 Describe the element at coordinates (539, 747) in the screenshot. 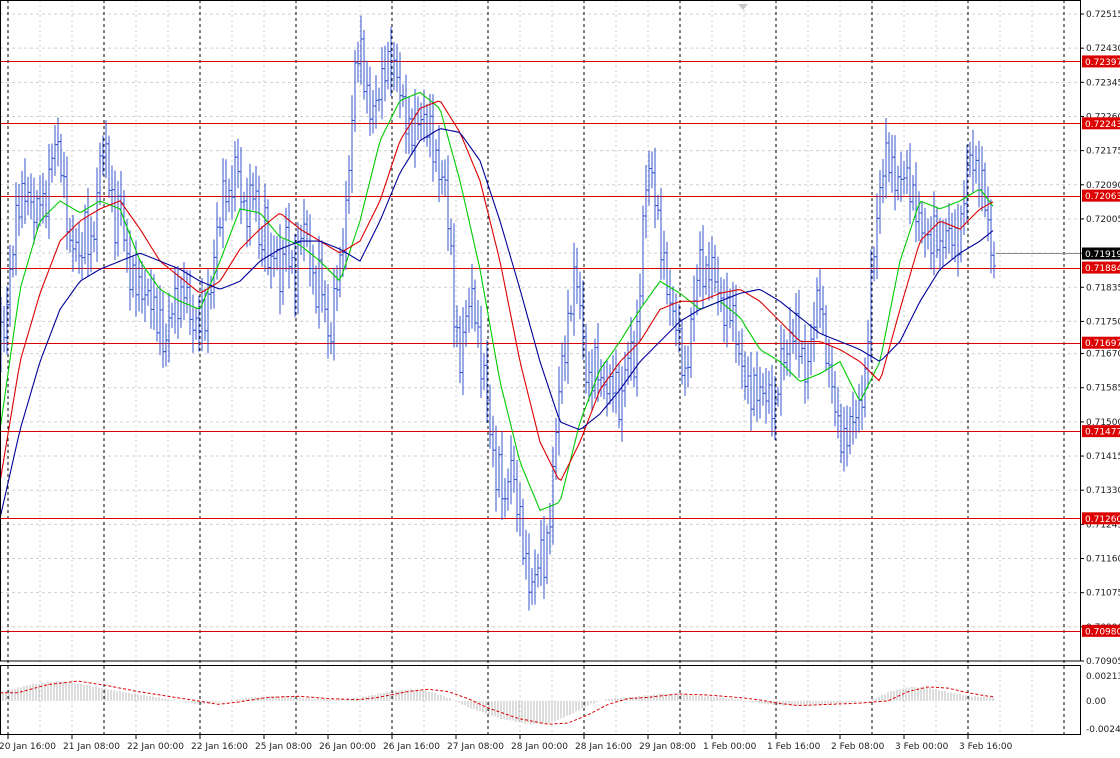

I see `time-tick-label: 28 Jan 00:00` at that location.